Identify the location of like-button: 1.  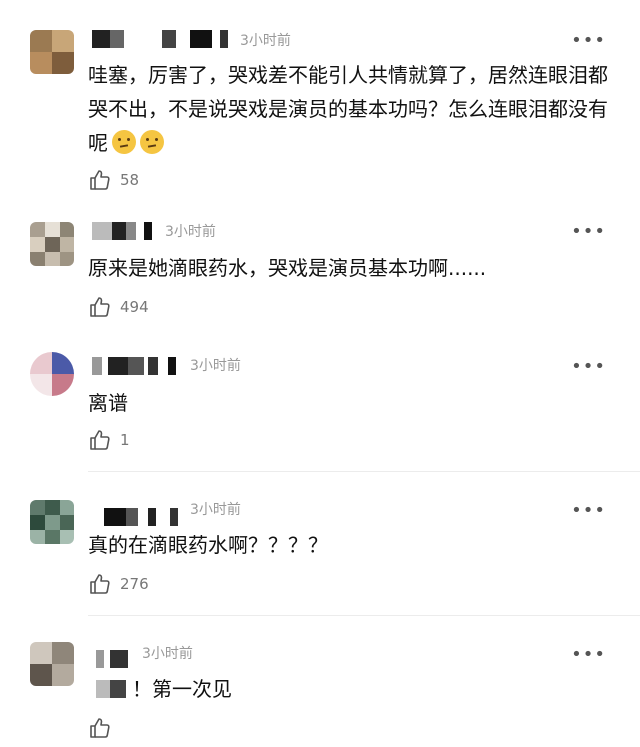
(109, 440).